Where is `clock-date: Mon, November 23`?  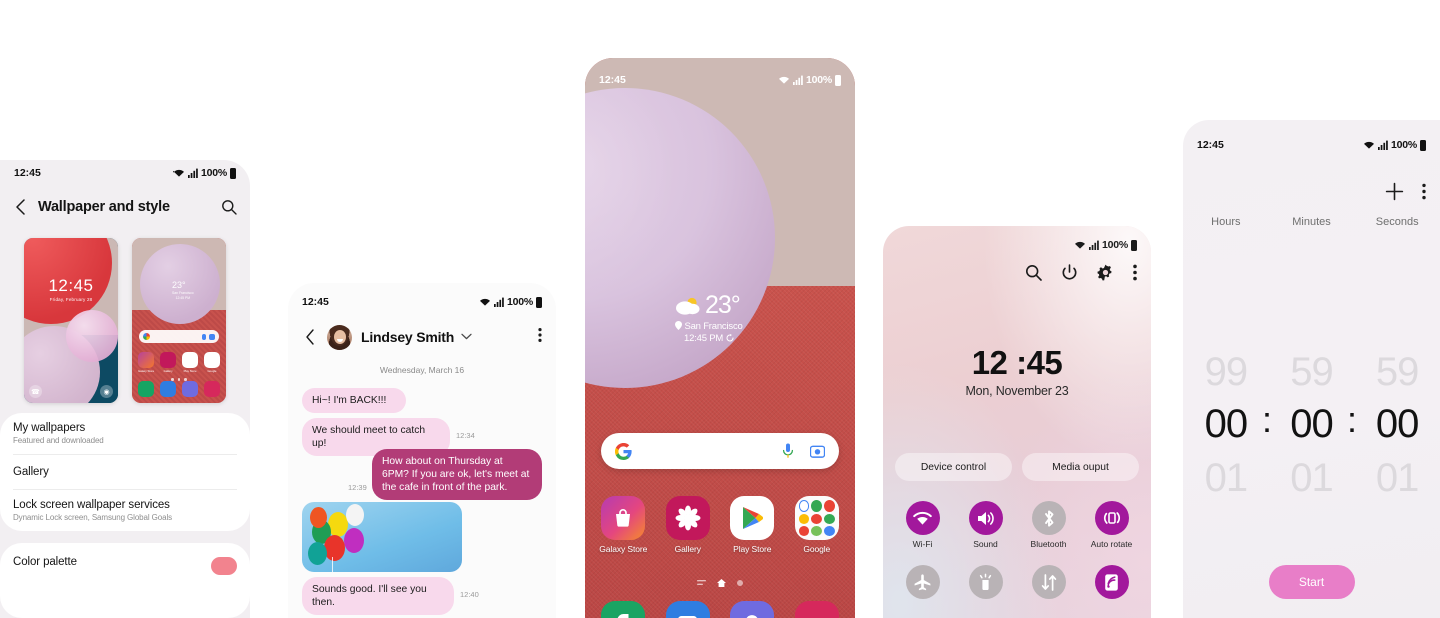
clock-date: Mon, November 23 is located at coordinates (1017, 391).